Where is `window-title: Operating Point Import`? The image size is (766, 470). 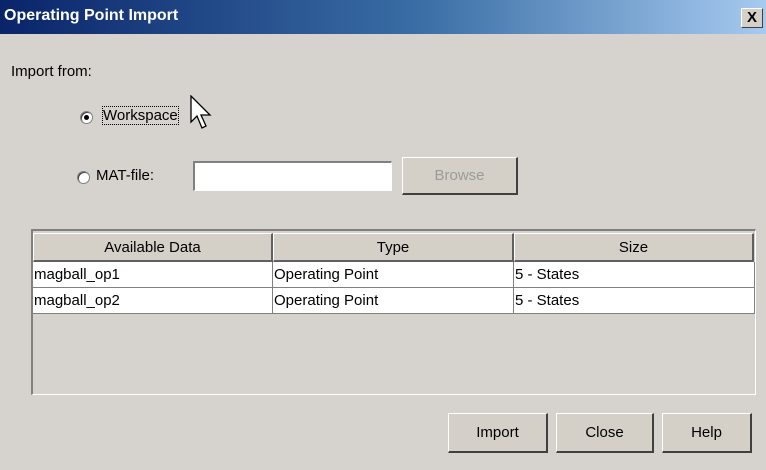
window-title: Operating Point Import is located at coordinates (91, 15).